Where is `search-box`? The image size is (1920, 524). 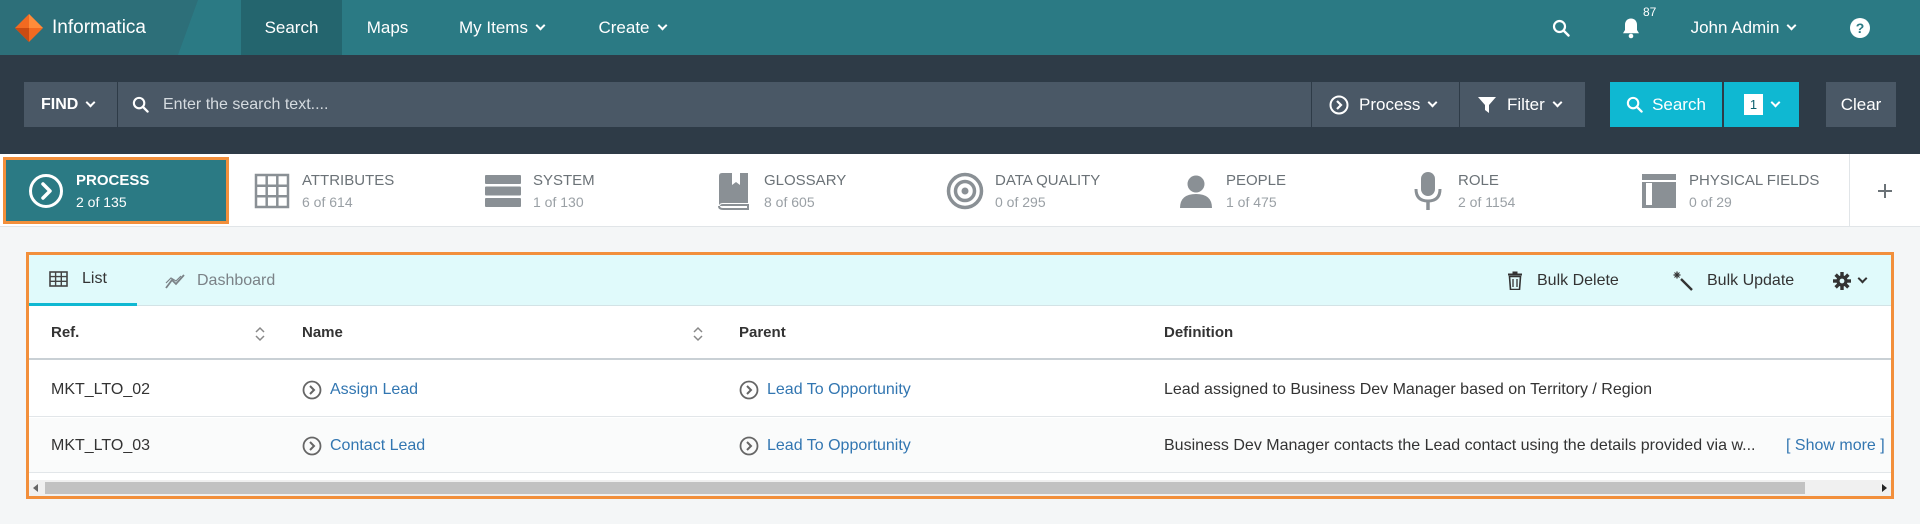 search-box is located at coordinates (714, 104).